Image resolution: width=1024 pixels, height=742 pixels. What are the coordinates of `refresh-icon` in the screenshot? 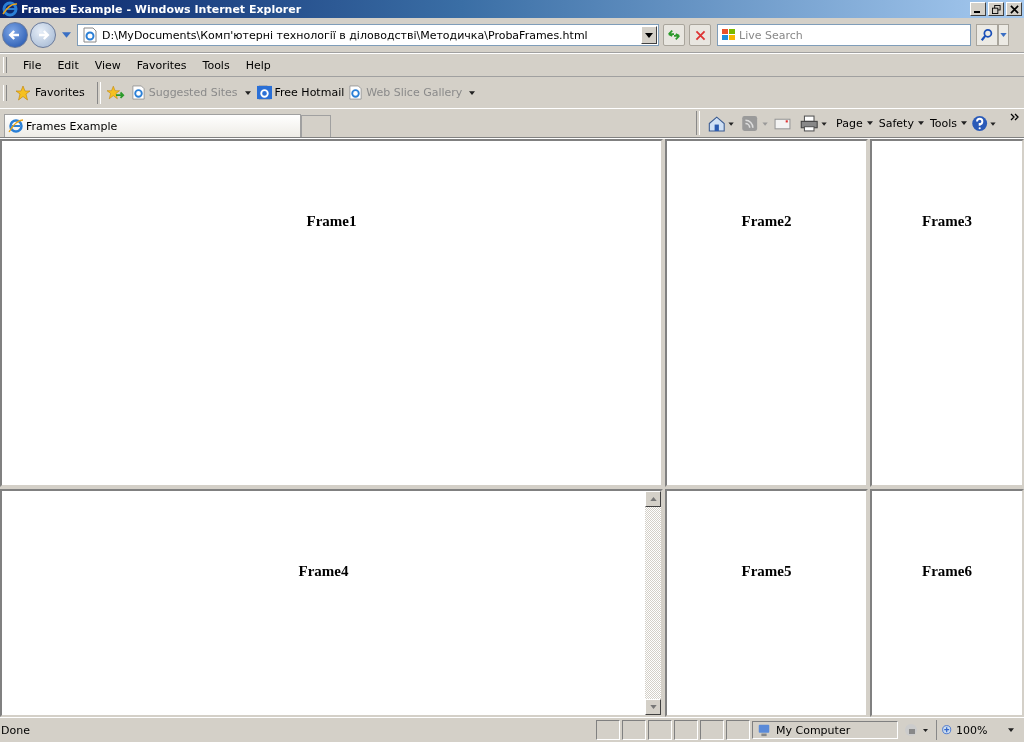 It's located at (674, 35).